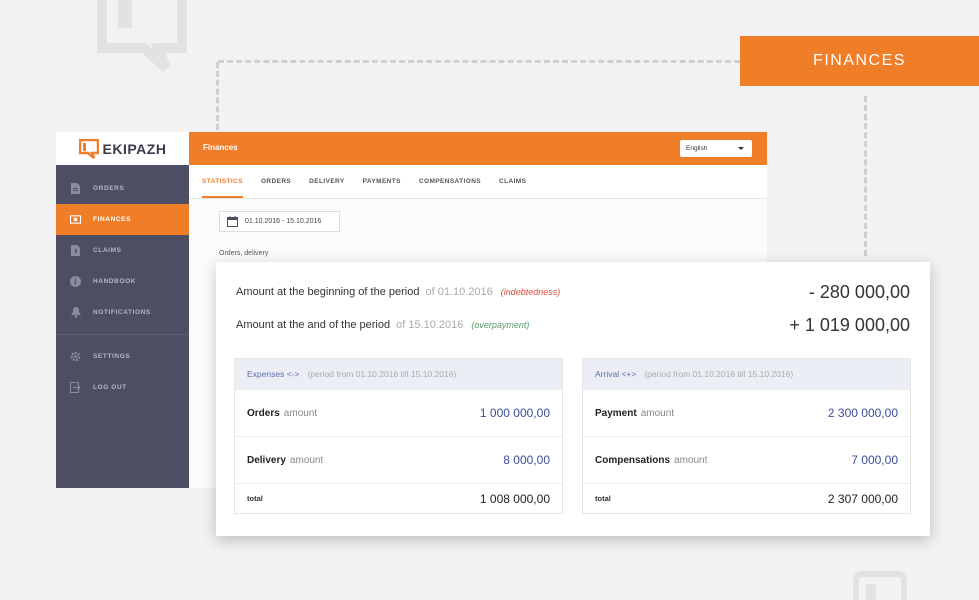 The width and height of the screenshot is (979, 600). I want to click on page-title: Finances, so click(220, 147).